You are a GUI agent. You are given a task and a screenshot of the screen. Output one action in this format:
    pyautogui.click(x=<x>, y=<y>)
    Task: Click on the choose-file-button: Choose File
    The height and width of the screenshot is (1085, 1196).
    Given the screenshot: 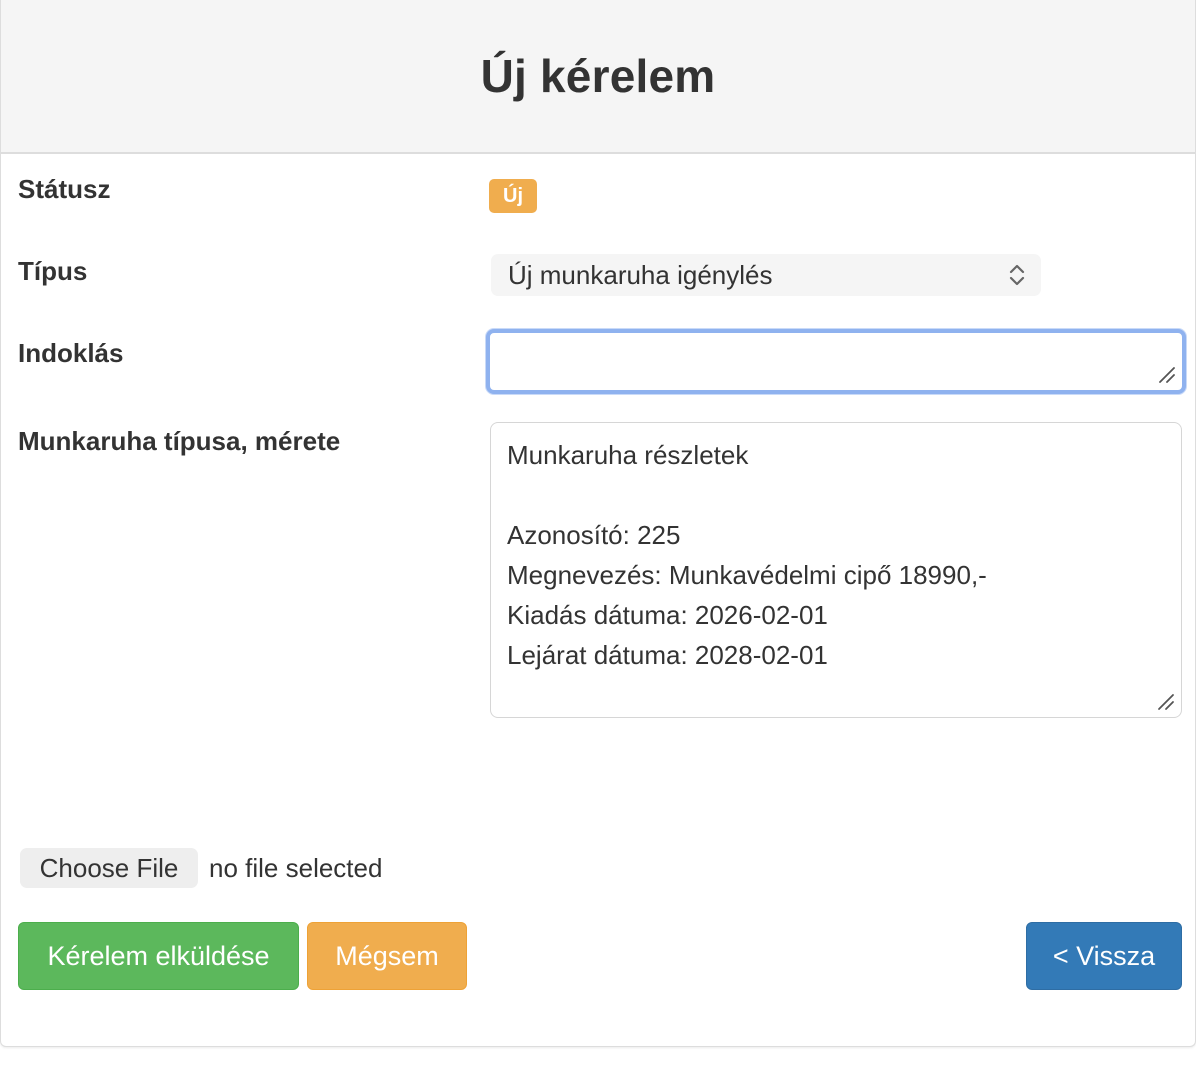 What is the action you would take?
    pyautogui.click(x=109, y=868)
    